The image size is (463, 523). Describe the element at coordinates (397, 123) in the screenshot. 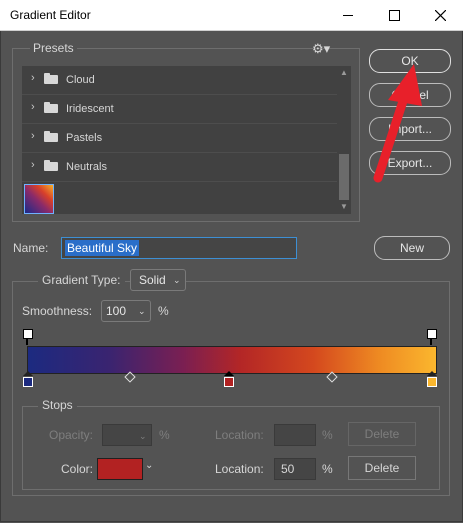

I see `red-arrow-annotation` at that location.